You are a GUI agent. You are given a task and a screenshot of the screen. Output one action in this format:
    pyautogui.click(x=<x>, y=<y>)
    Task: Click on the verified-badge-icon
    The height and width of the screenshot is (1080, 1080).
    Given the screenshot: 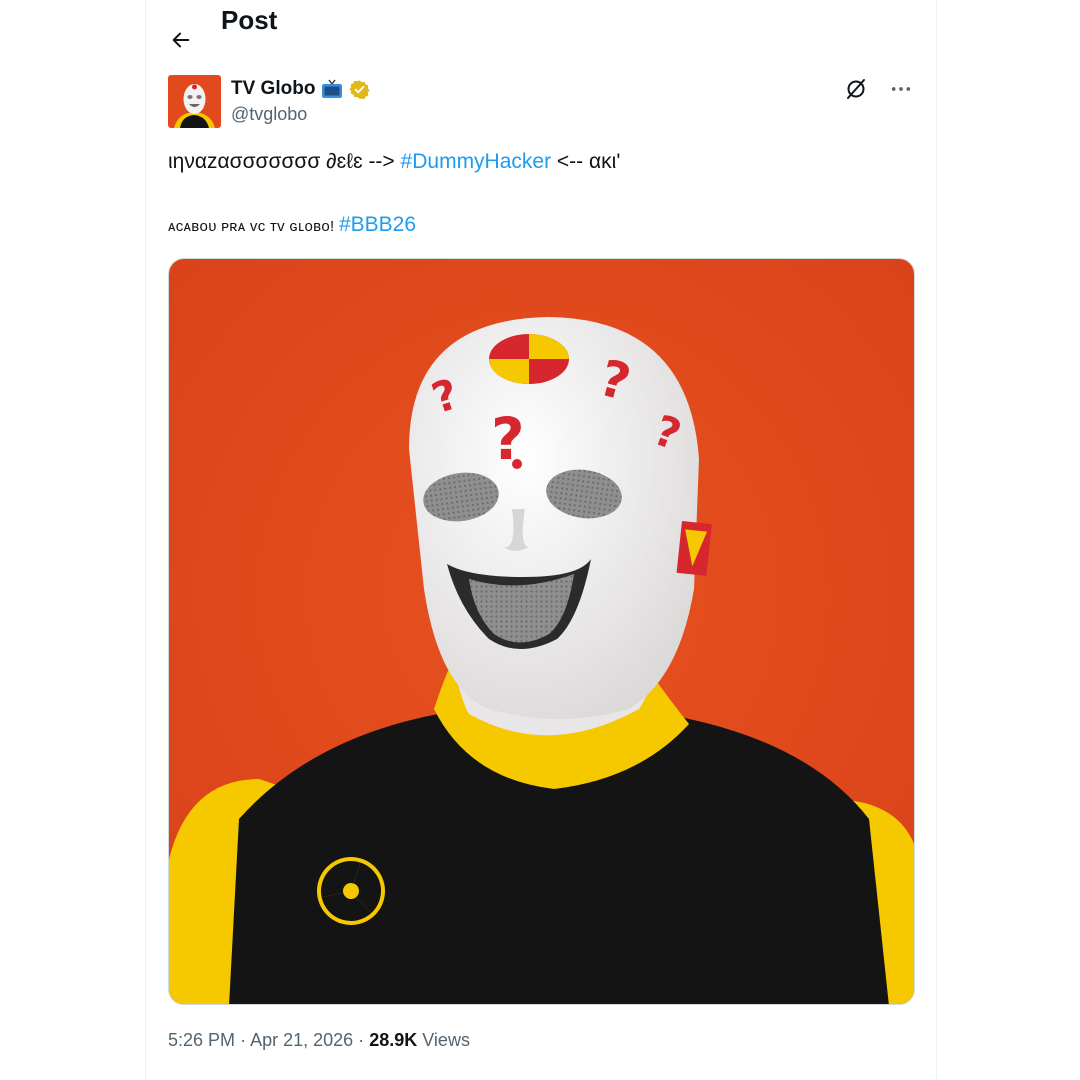 What is the action you would take?
    pyautogui.click(x=360, y=89)
    